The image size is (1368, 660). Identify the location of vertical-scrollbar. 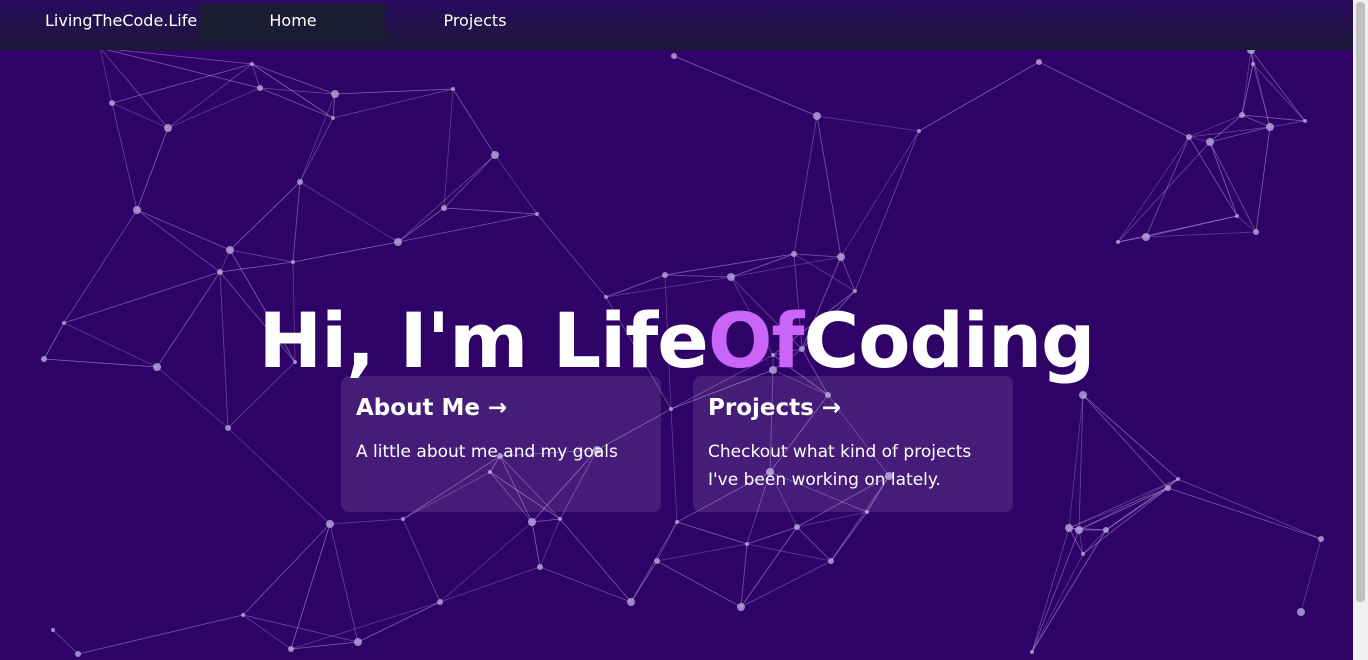
(1360, 330).